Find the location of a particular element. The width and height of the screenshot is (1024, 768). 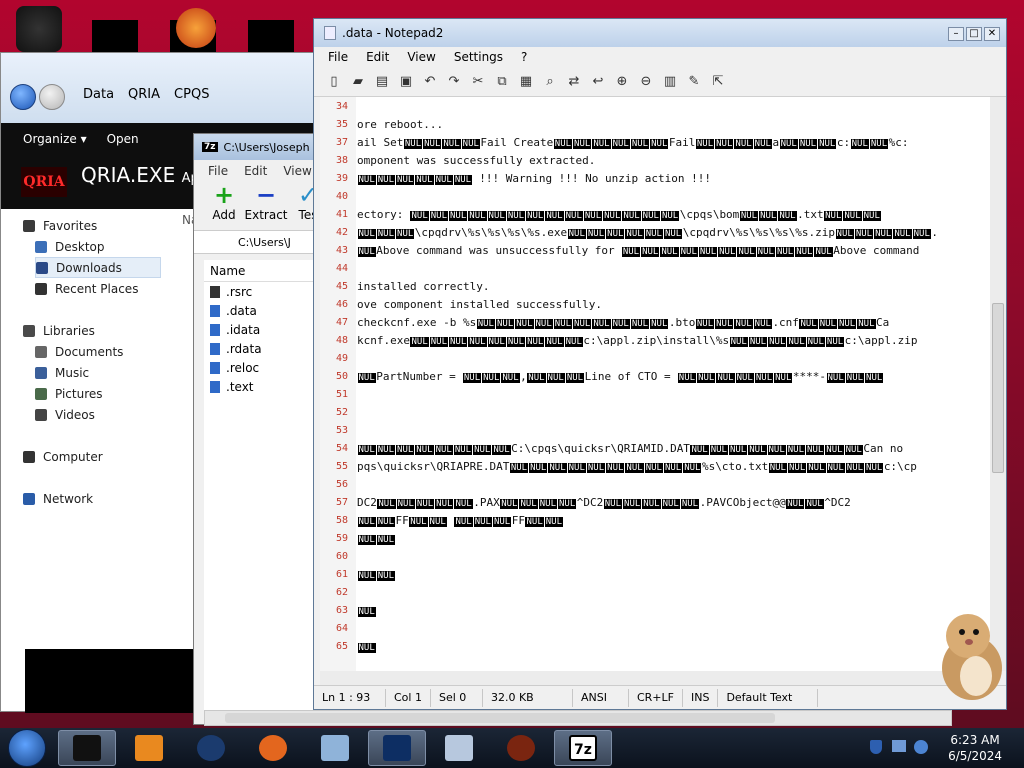

zoom-out-icon: ⊖ is located at coordinates (646, 82).